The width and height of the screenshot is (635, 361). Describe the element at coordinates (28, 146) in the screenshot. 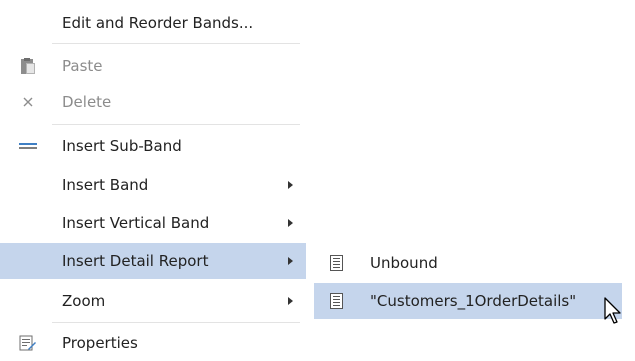

I see `sub-band-icon` at that location.